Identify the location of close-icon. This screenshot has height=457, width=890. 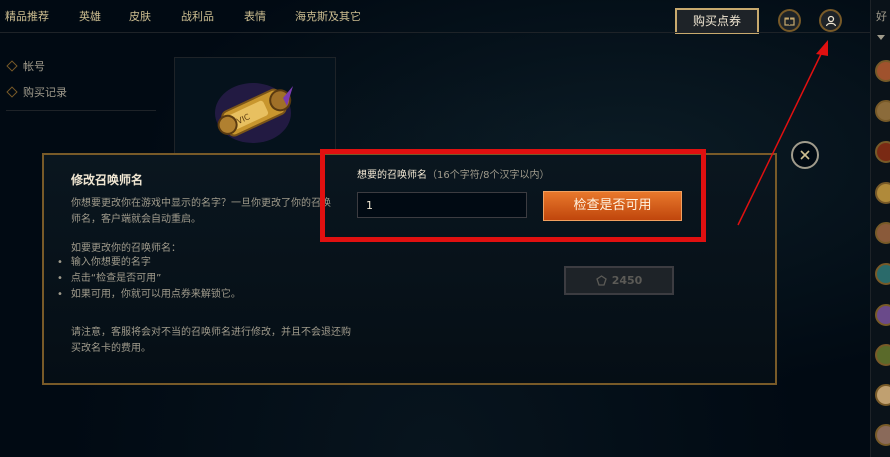
(805, 155).